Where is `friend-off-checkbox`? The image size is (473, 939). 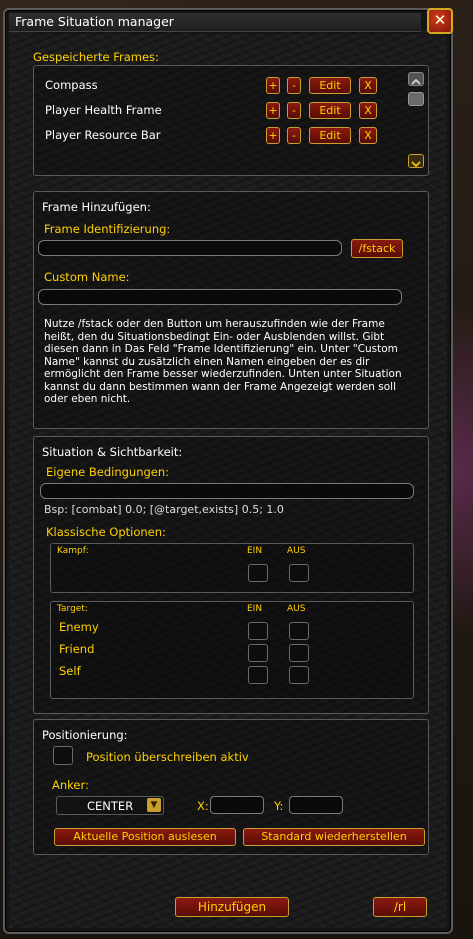 friend-off-checkbox is located at coordinates (299, 653).